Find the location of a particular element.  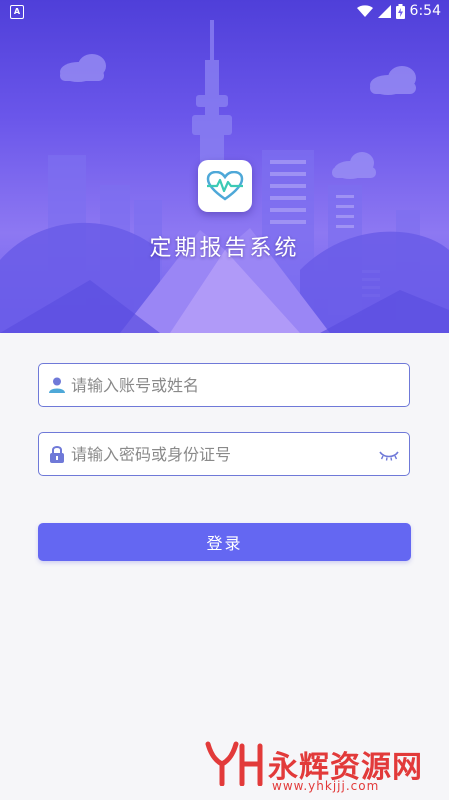

signal-icon is located at coordinates (384, 11).